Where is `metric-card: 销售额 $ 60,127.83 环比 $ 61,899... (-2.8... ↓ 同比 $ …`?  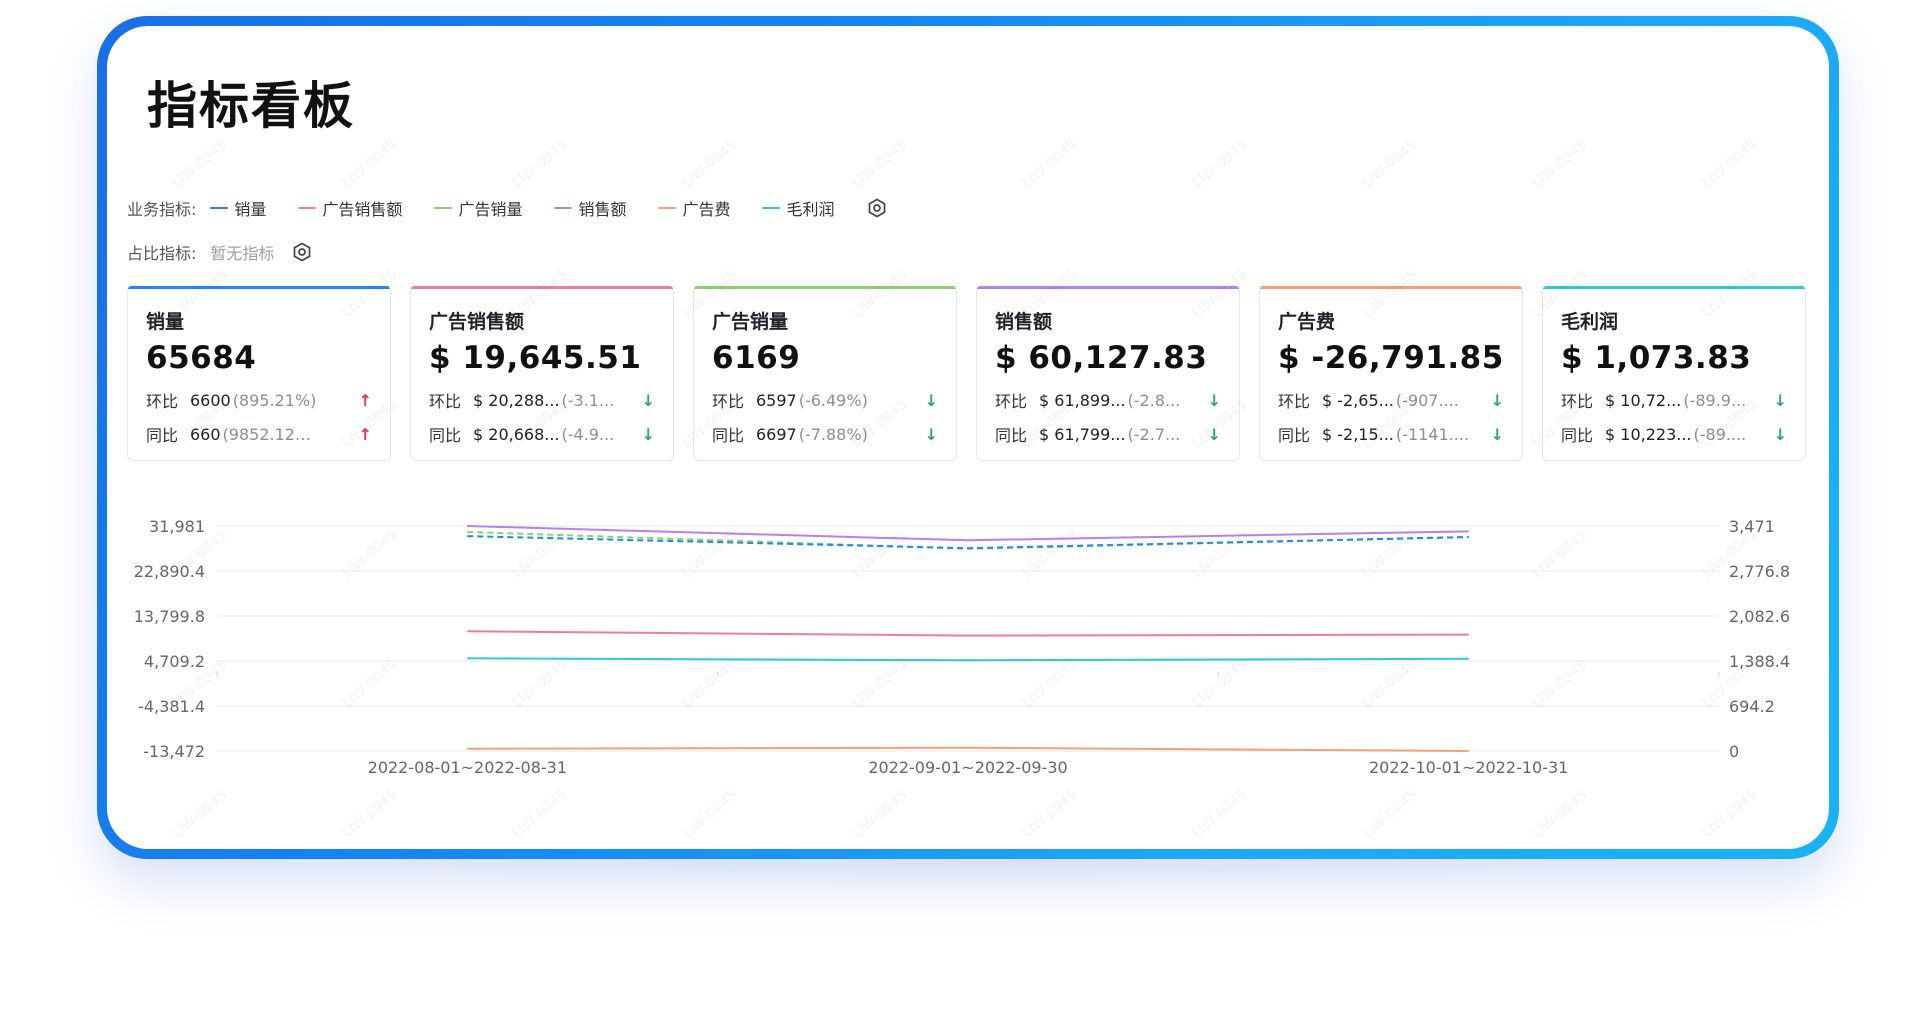
metric-card: 销售额 $ 60,127.83 环比 $ 61,899... (-2.8... ↓ 同比 $ … is located at coordinates (1108, 373).